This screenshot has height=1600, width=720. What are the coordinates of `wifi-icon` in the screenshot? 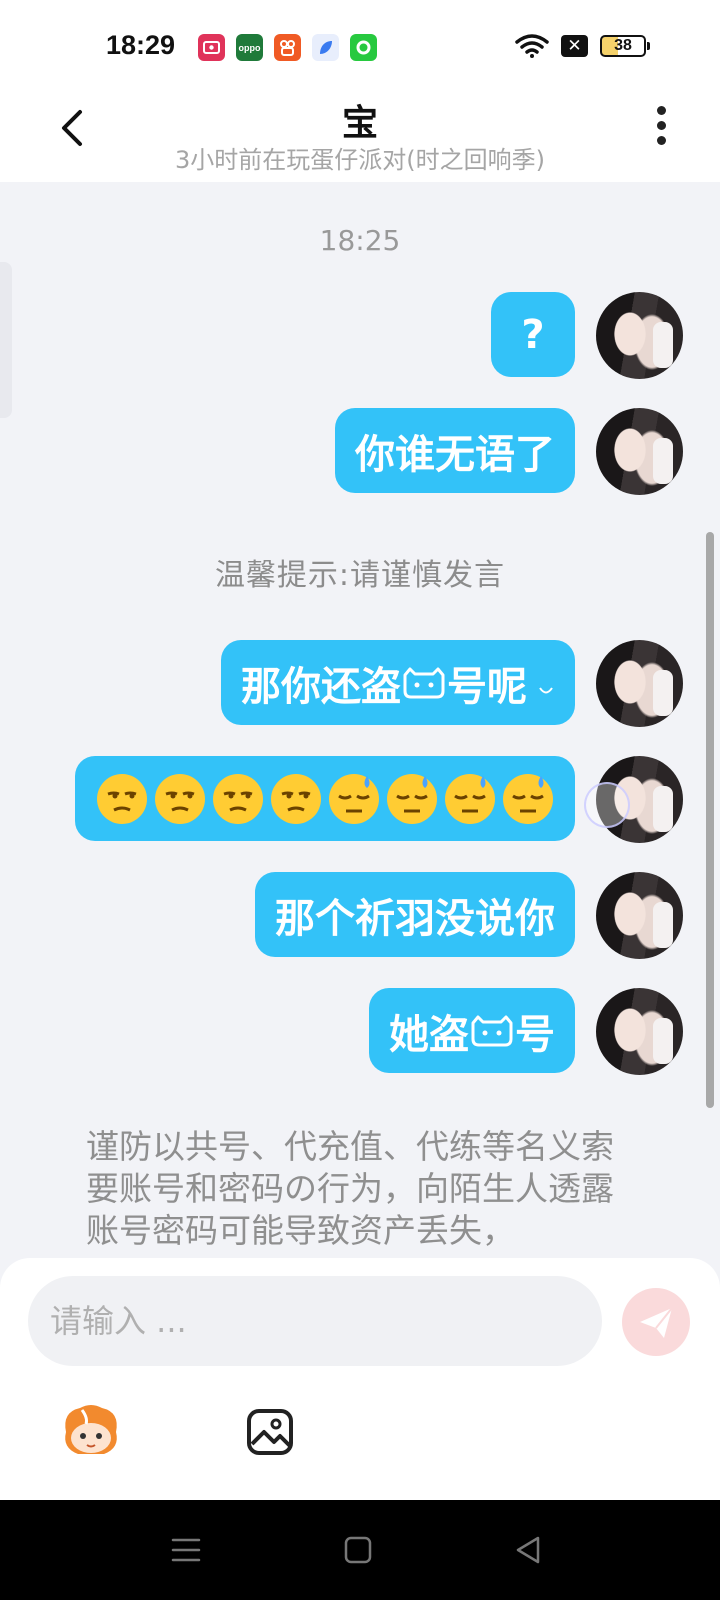 It's located at (532, 46).